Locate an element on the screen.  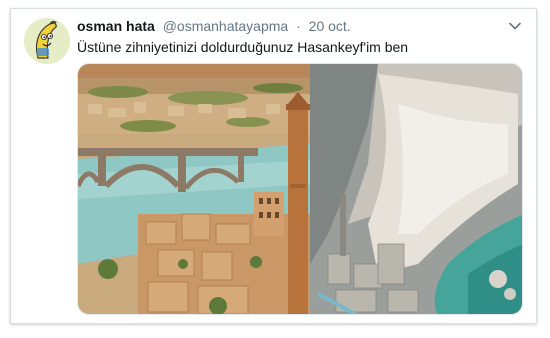
tweet-header: osman hata @osmanhatayapma · 20 oct. is located at coordinates (214, 26).